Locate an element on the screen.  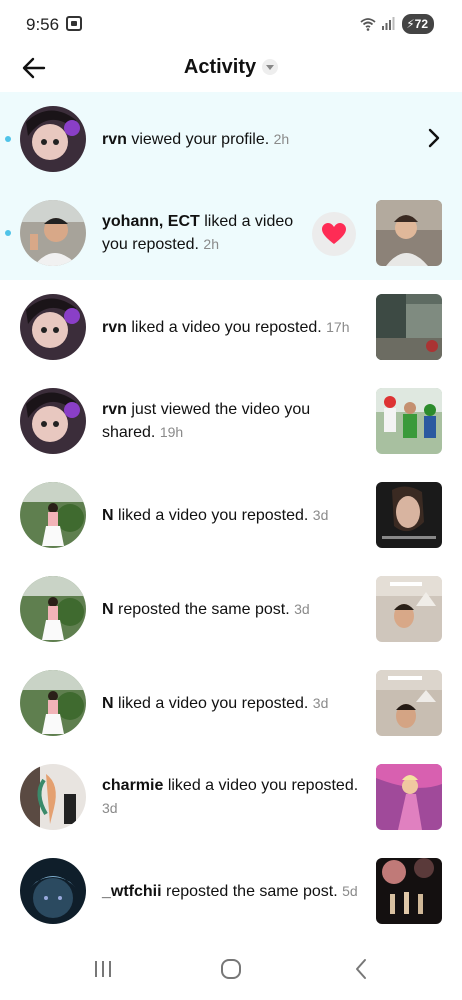
page-title: Activity is located at coordinates (220, 67).